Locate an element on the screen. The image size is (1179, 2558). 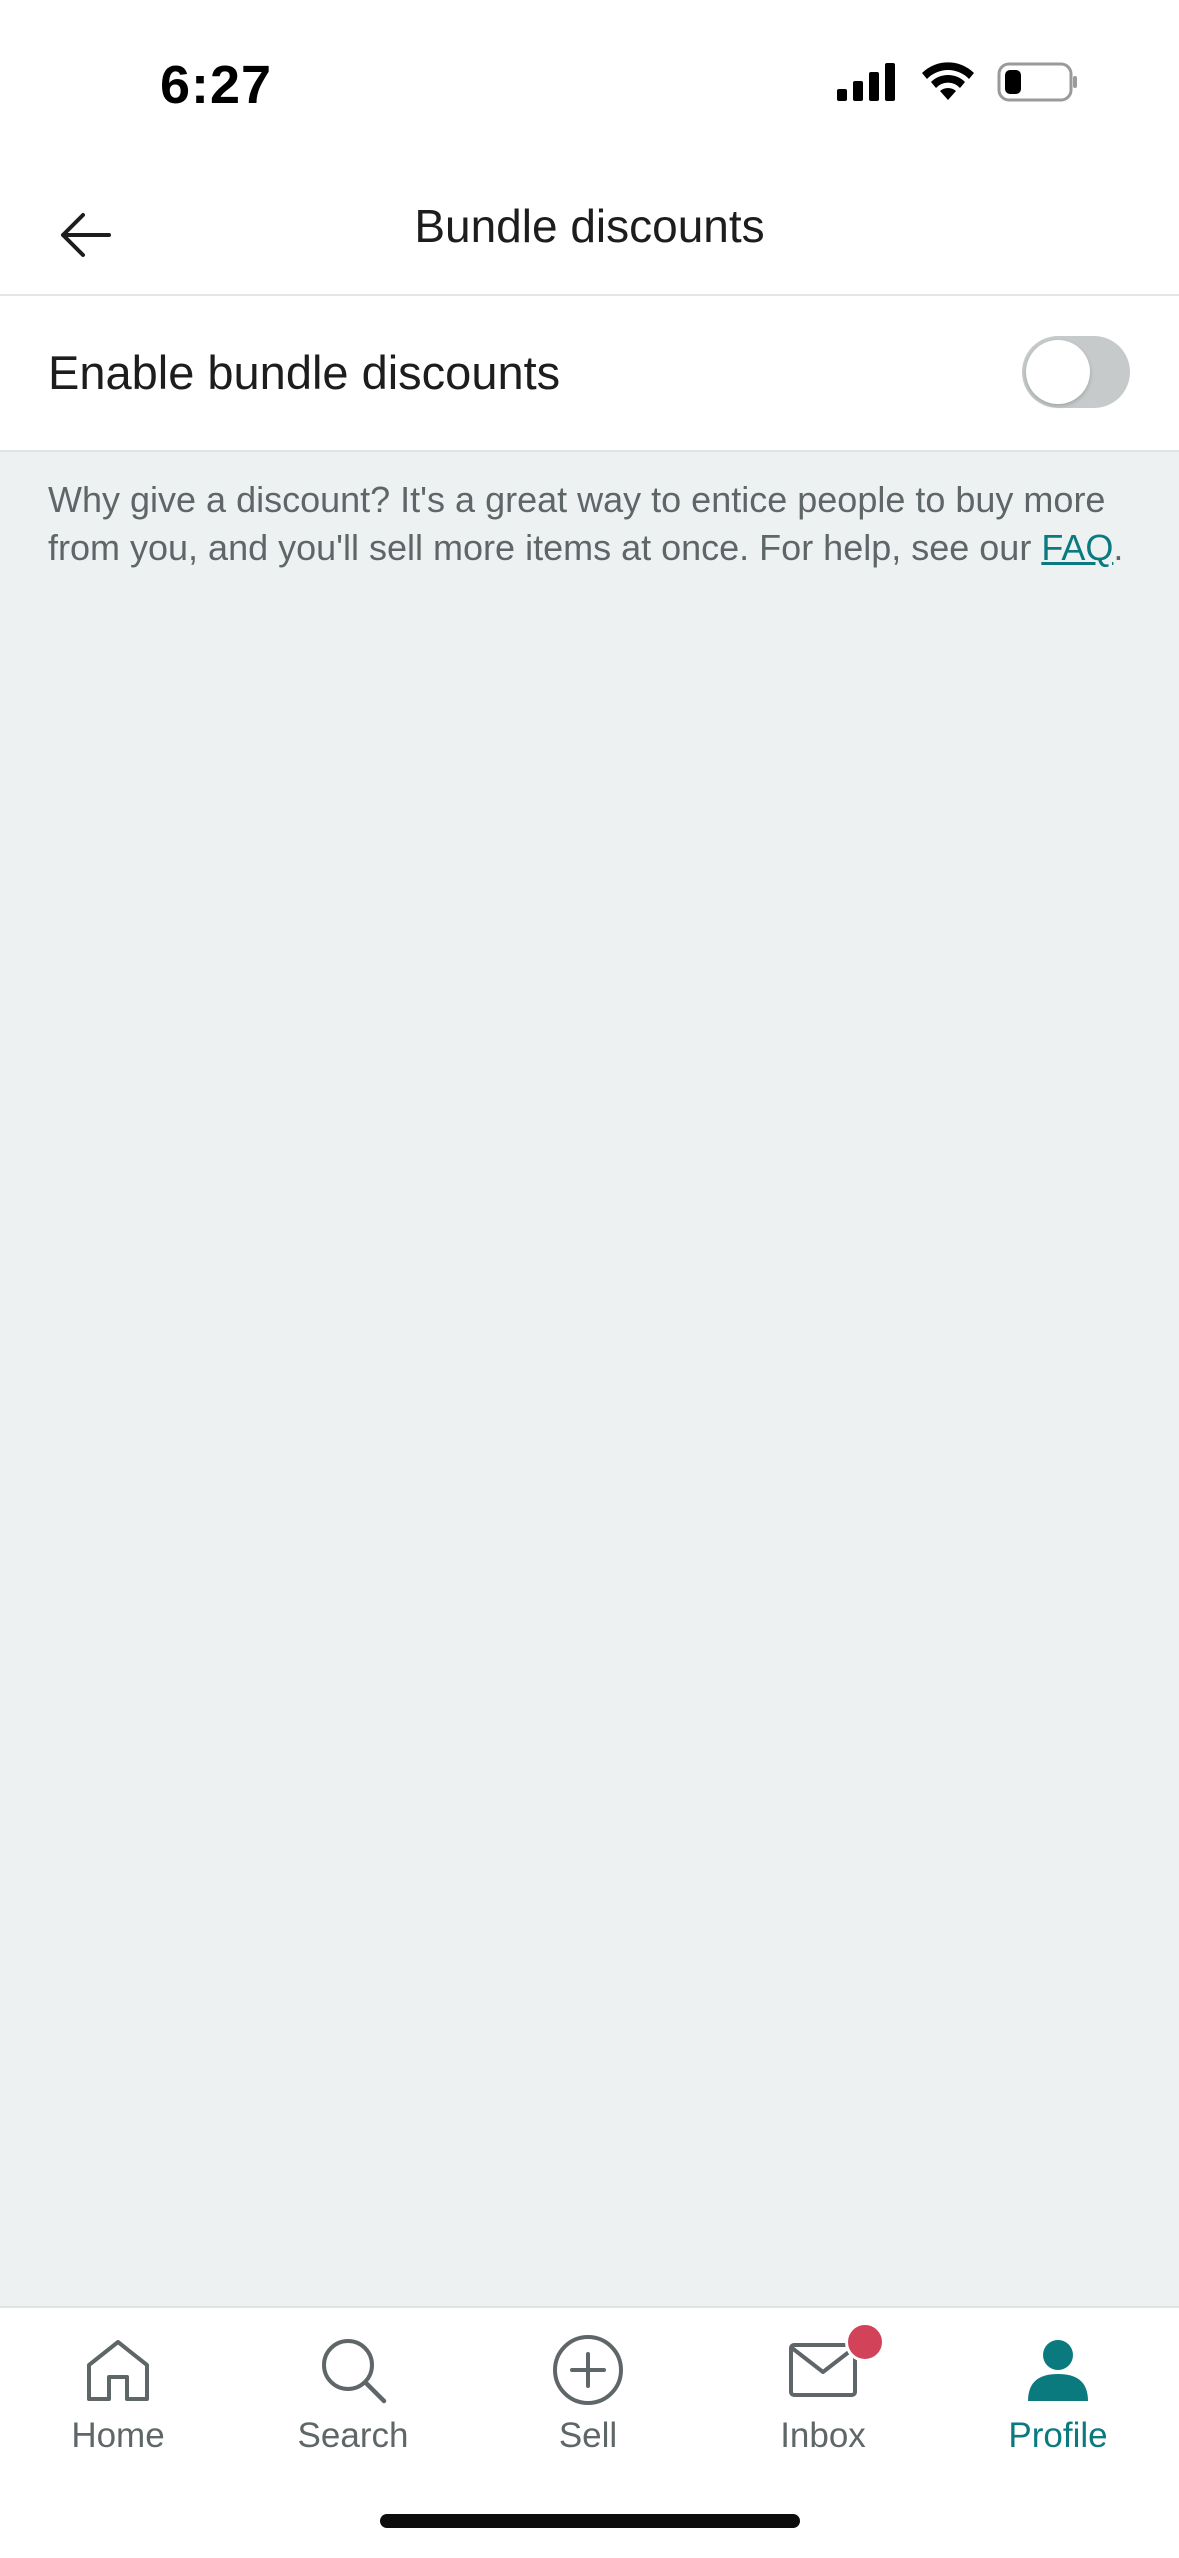
person-icon is located at coordinates (1058, 2370).